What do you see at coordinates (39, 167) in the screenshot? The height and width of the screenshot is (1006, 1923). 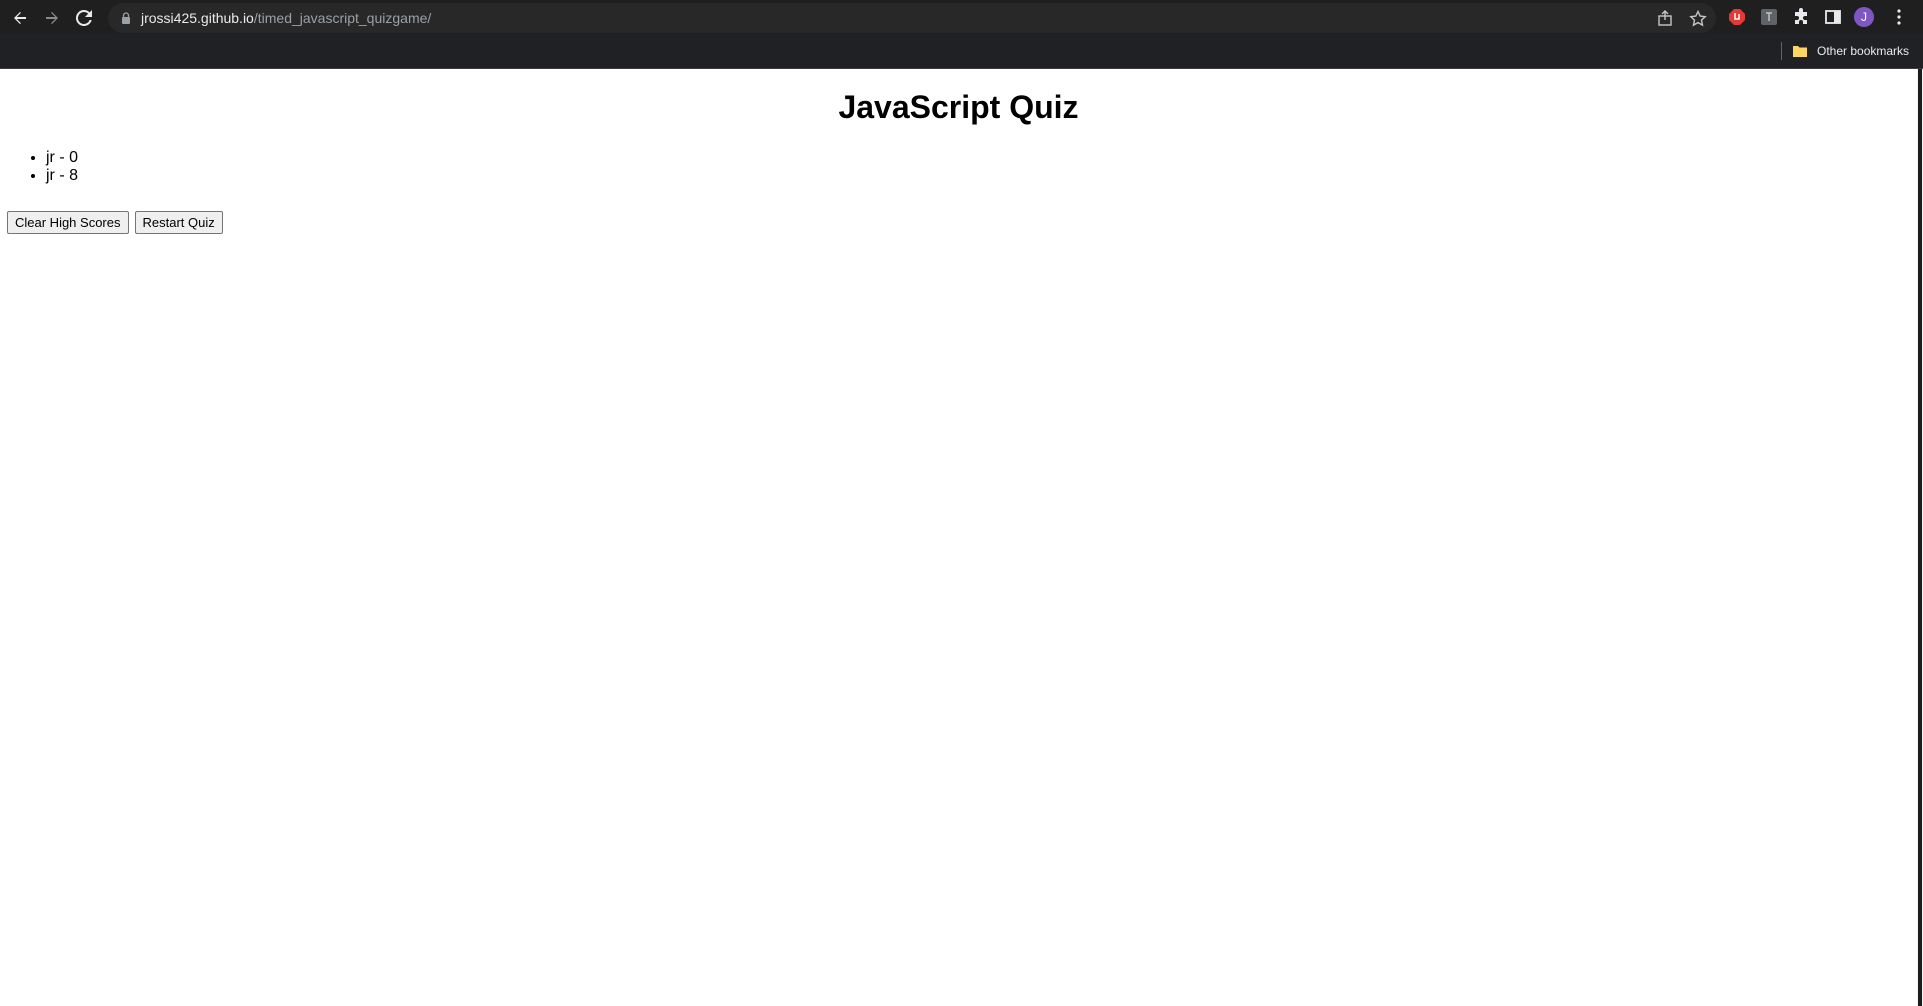 I see `high-scores-list: jr - 0 jr - 8` at bounding box center [39, 167].